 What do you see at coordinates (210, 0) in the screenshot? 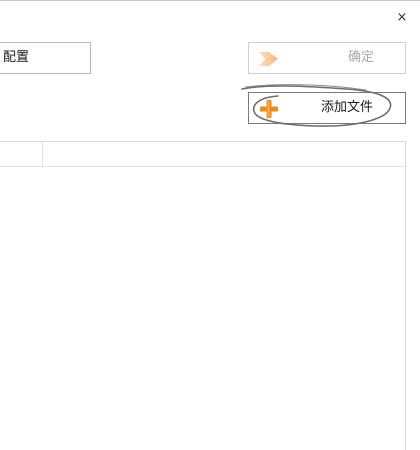
I see `title-bar-edge` at bounding box center [210, 0].